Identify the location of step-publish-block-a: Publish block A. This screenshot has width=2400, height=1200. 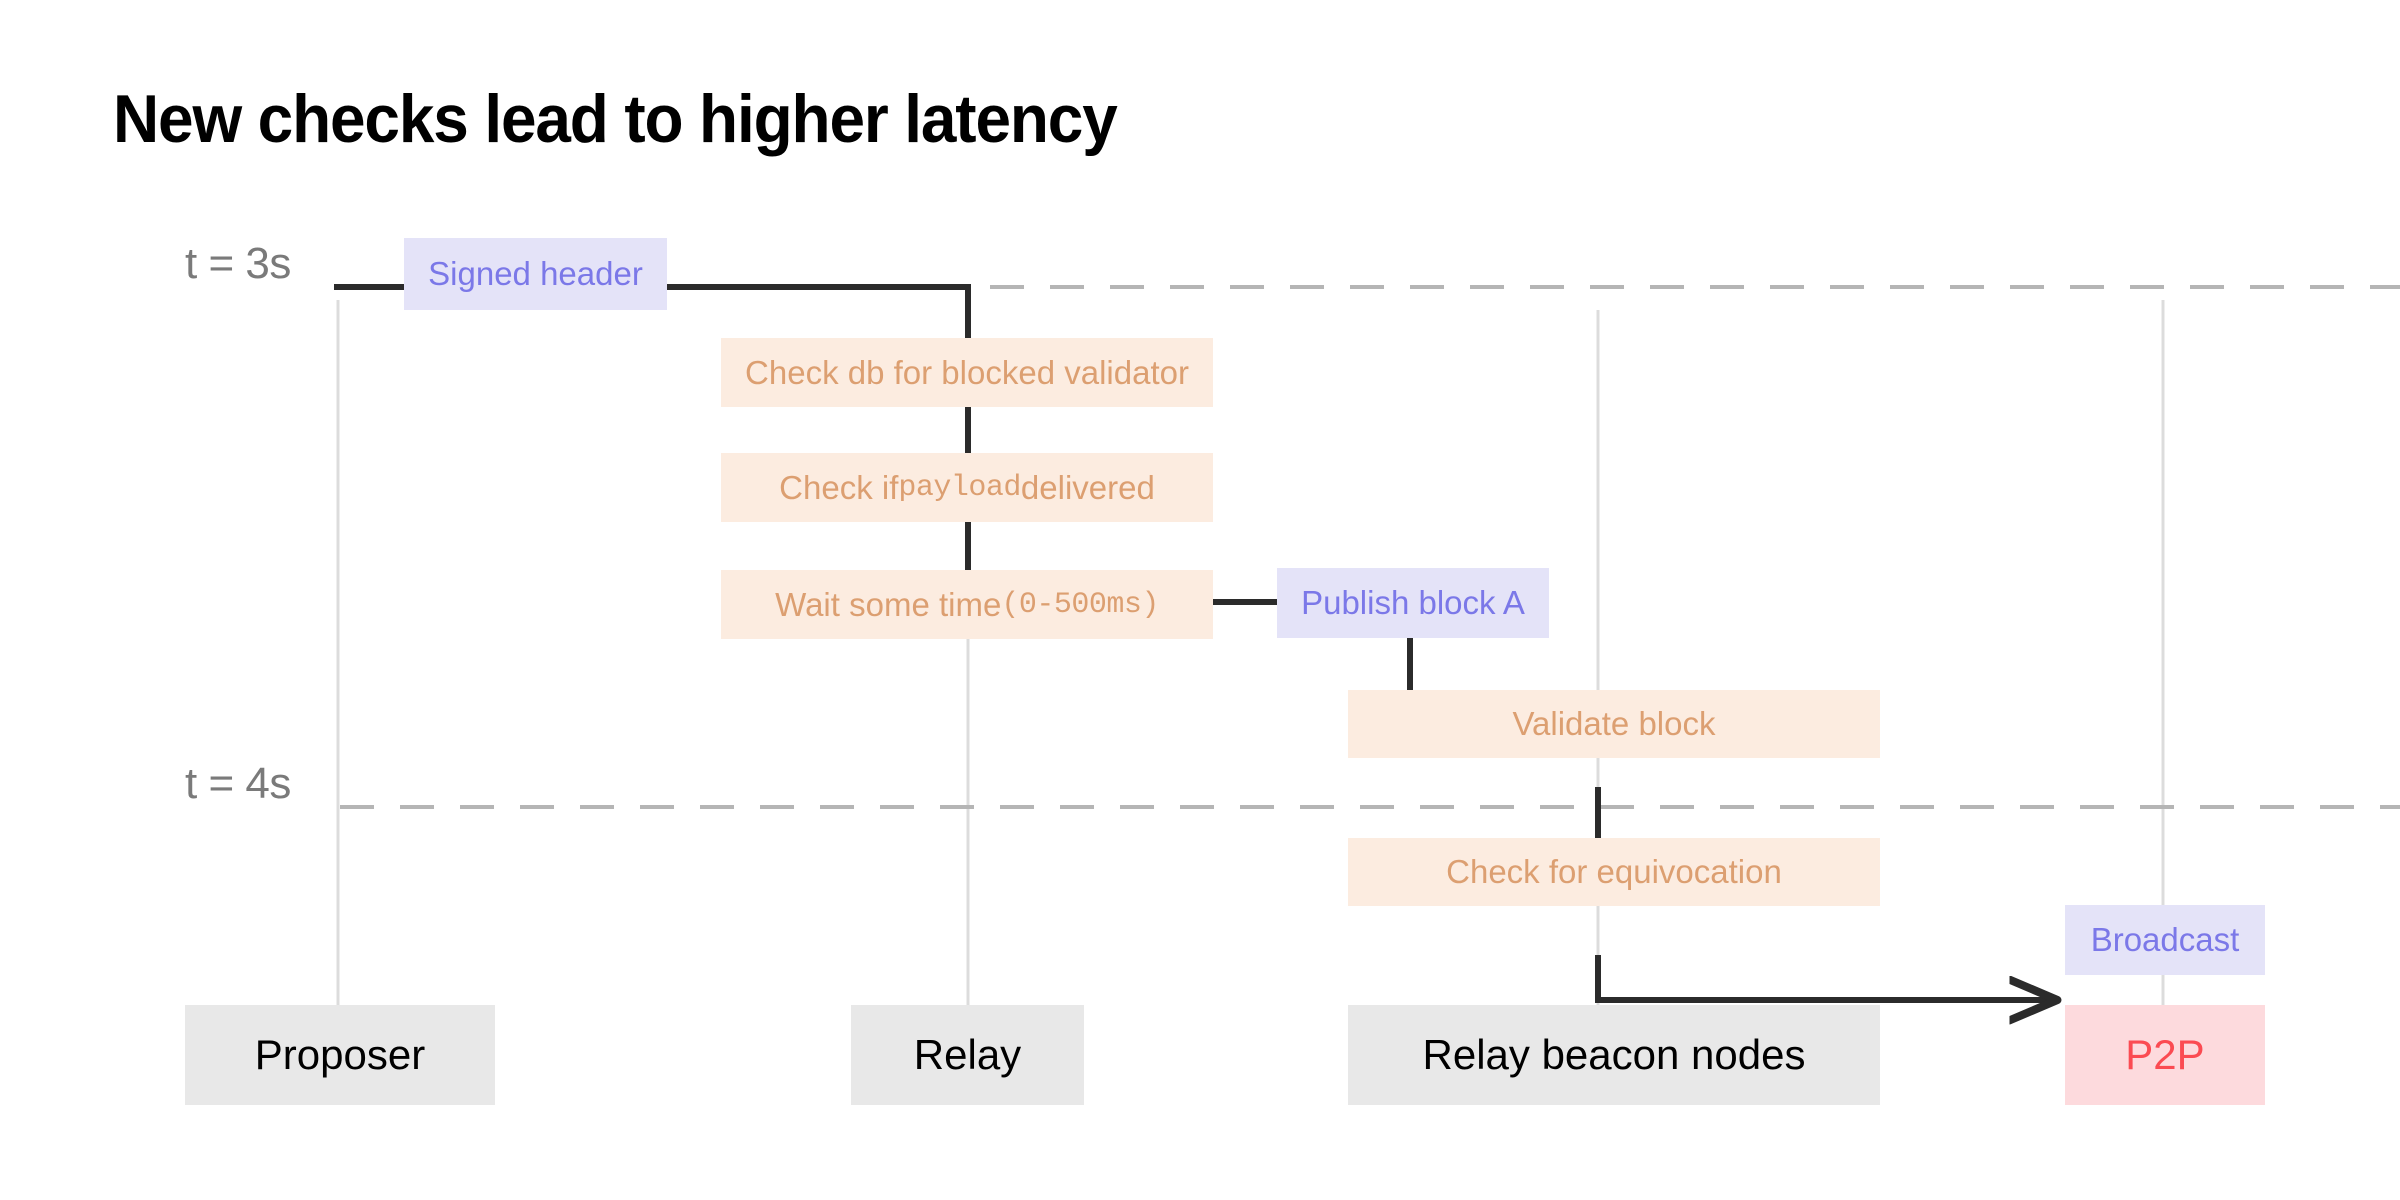
(1413, 603).